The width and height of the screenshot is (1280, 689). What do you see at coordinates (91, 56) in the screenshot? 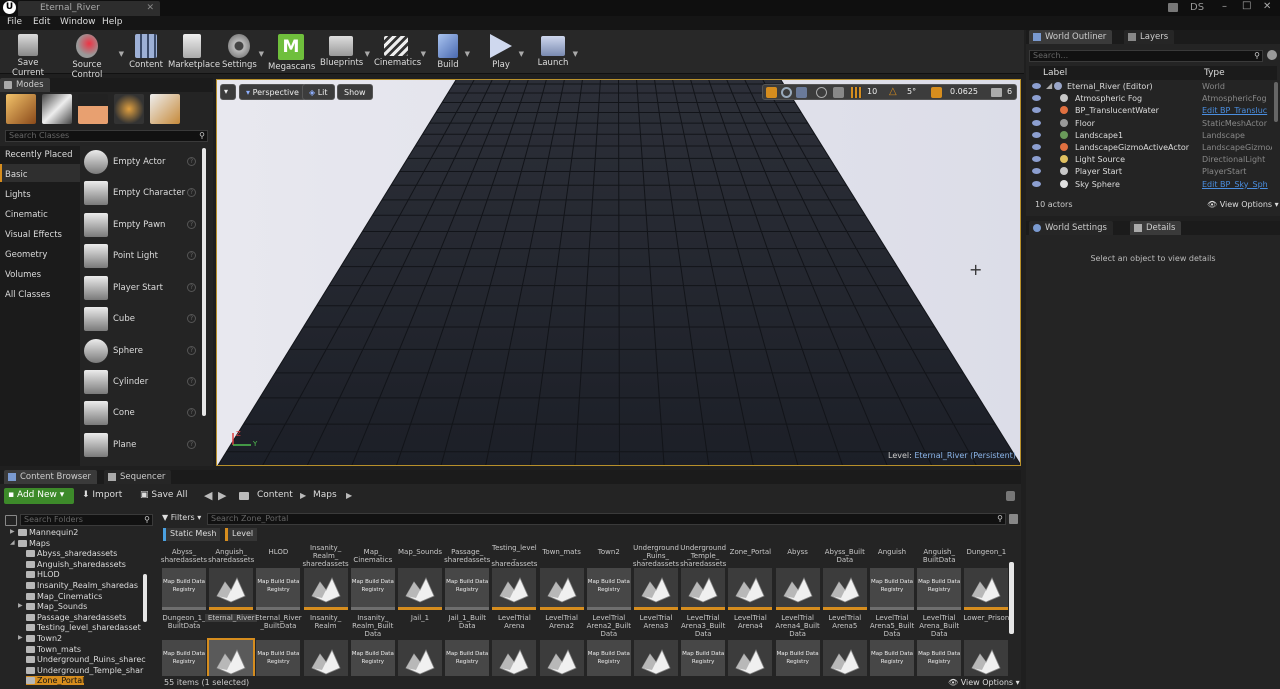
I see `source-control-button: Source Control ▼` at bounding box center [91, 56].